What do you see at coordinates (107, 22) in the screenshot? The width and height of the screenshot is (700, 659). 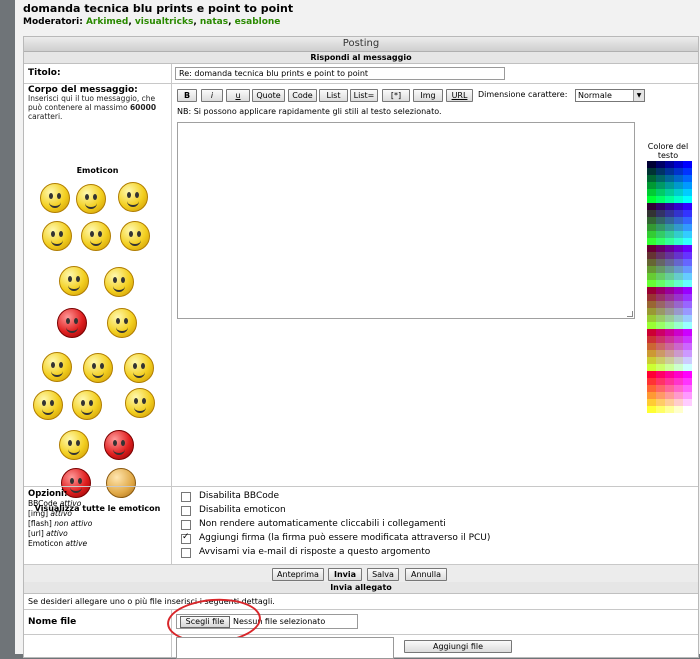 I see `moderator-link: Arkimed` at bounding box center [107, 22].